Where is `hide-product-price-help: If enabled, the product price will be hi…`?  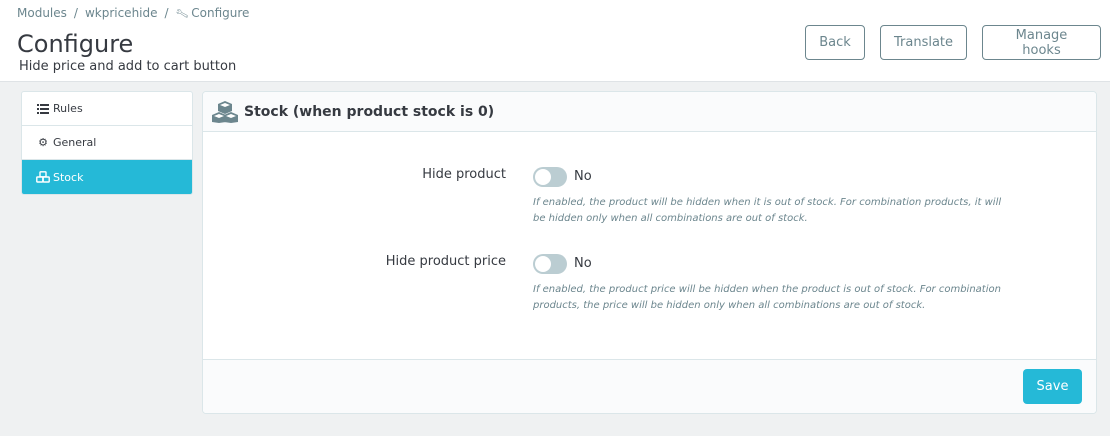 hide-product-price-help: If enabled, the product price will be hi… is located at coordinates (767, 297).